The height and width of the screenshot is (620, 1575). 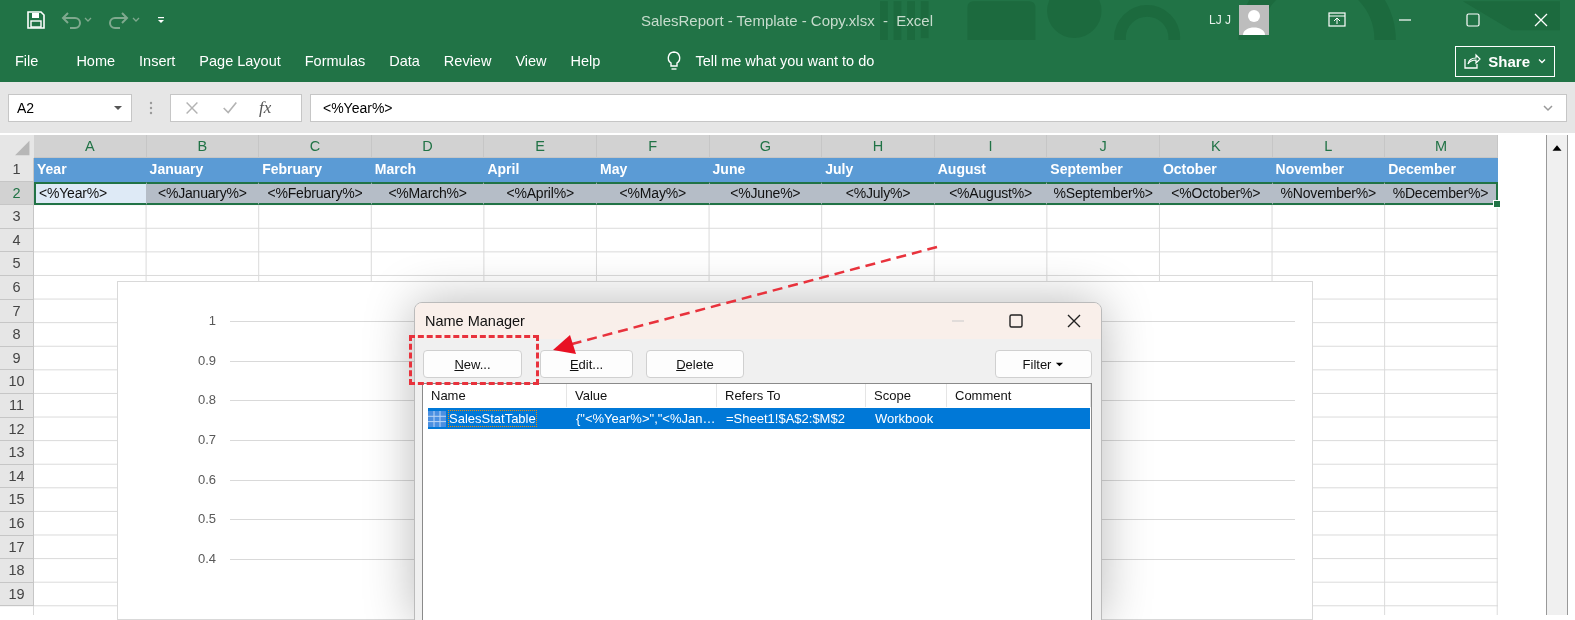 I want to click on table-cell: <%August%>, so click(x=991, y=193).